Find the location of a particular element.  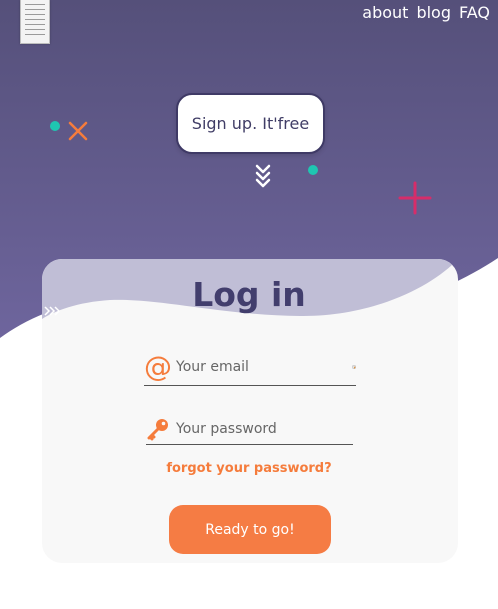

submit-button: Ready to go! is located at coordinates (250, 529).